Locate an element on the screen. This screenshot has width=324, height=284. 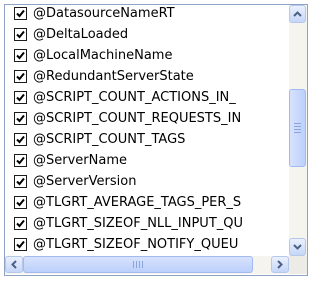
list-item: @LocalMachineName is located at coordinates (88, 55).